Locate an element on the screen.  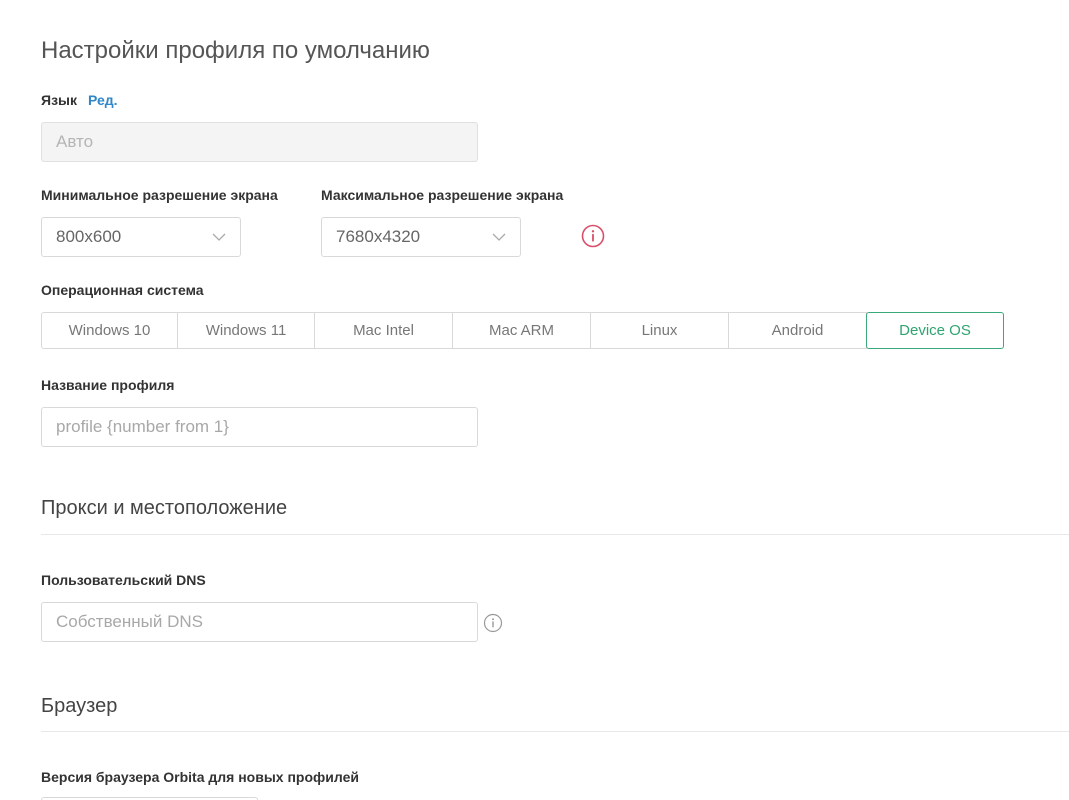
min-resolution-value: 800x600 is located at coordinates (89, 236).